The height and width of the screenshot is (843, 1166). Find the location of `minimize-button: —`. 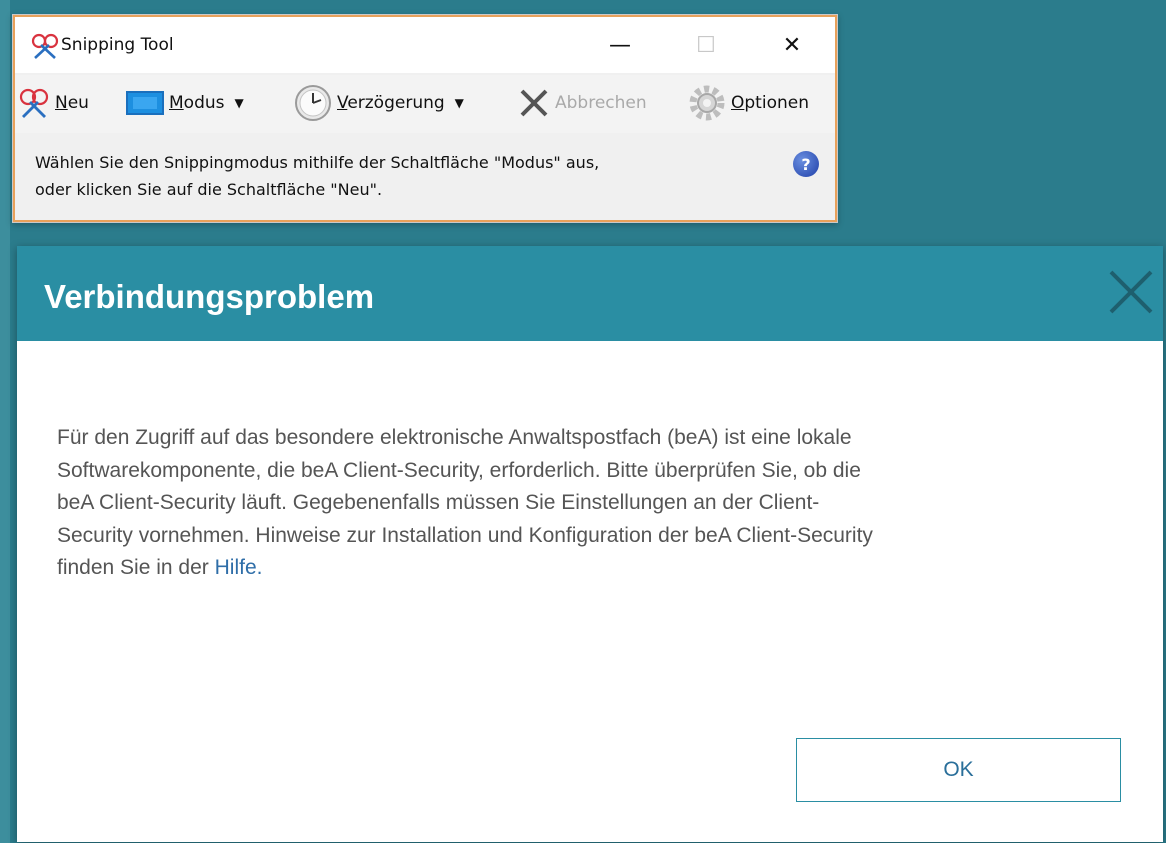

minimize-button: — is located at coordinates (620, 45).